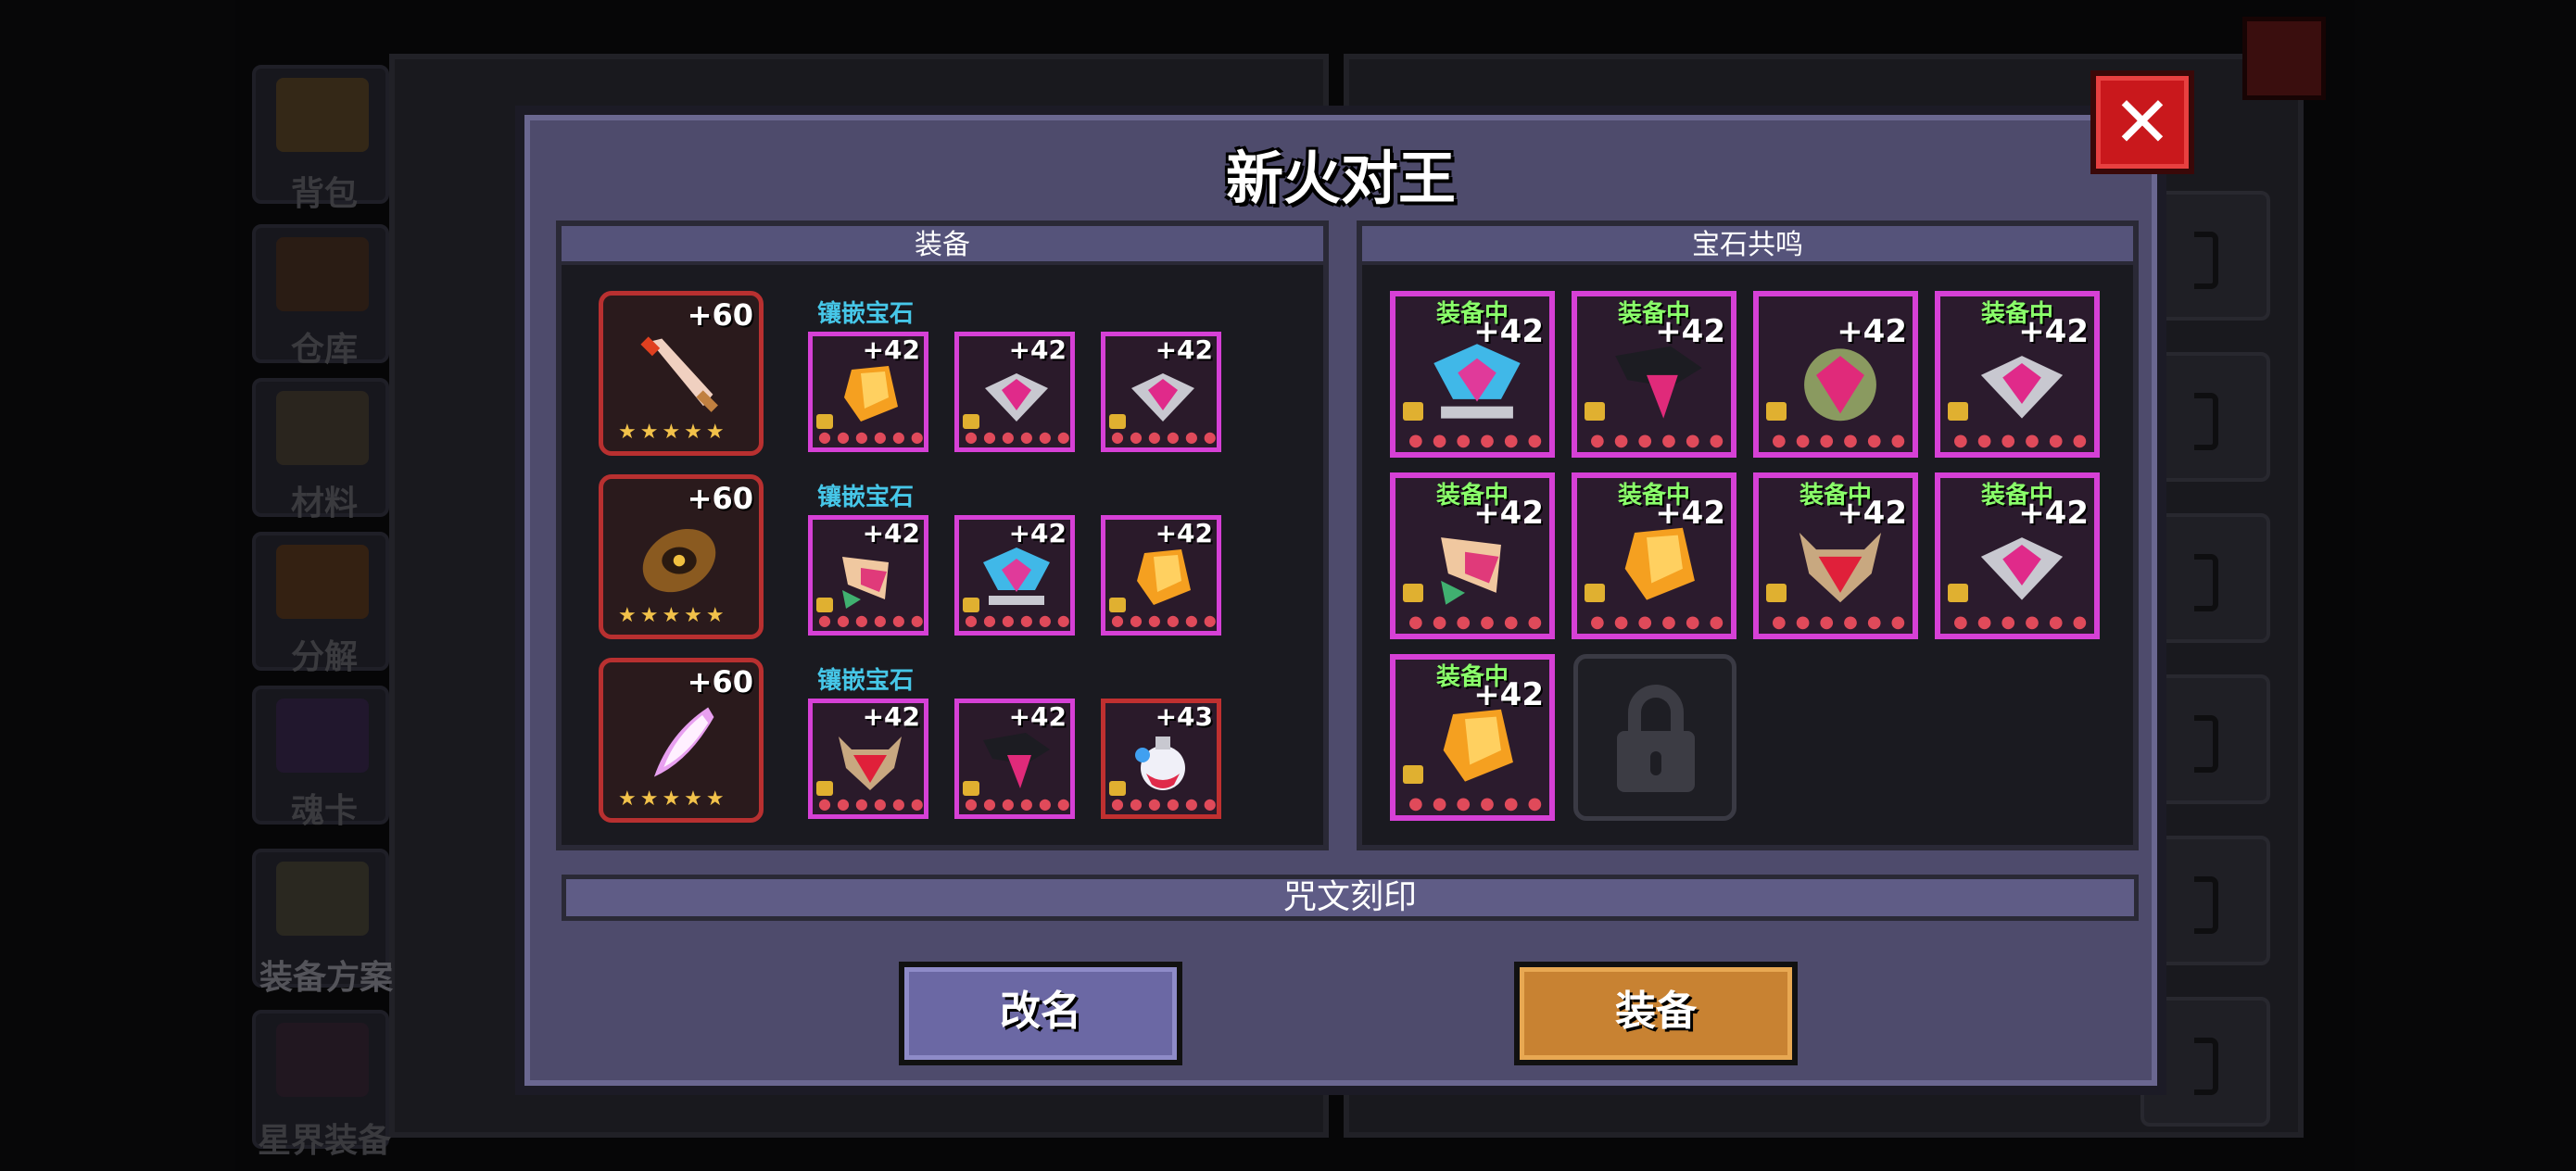 This screenshot has width=2576, height=1171. I want to click on serpent-ruby-gem-icon, so click(1840, 385).